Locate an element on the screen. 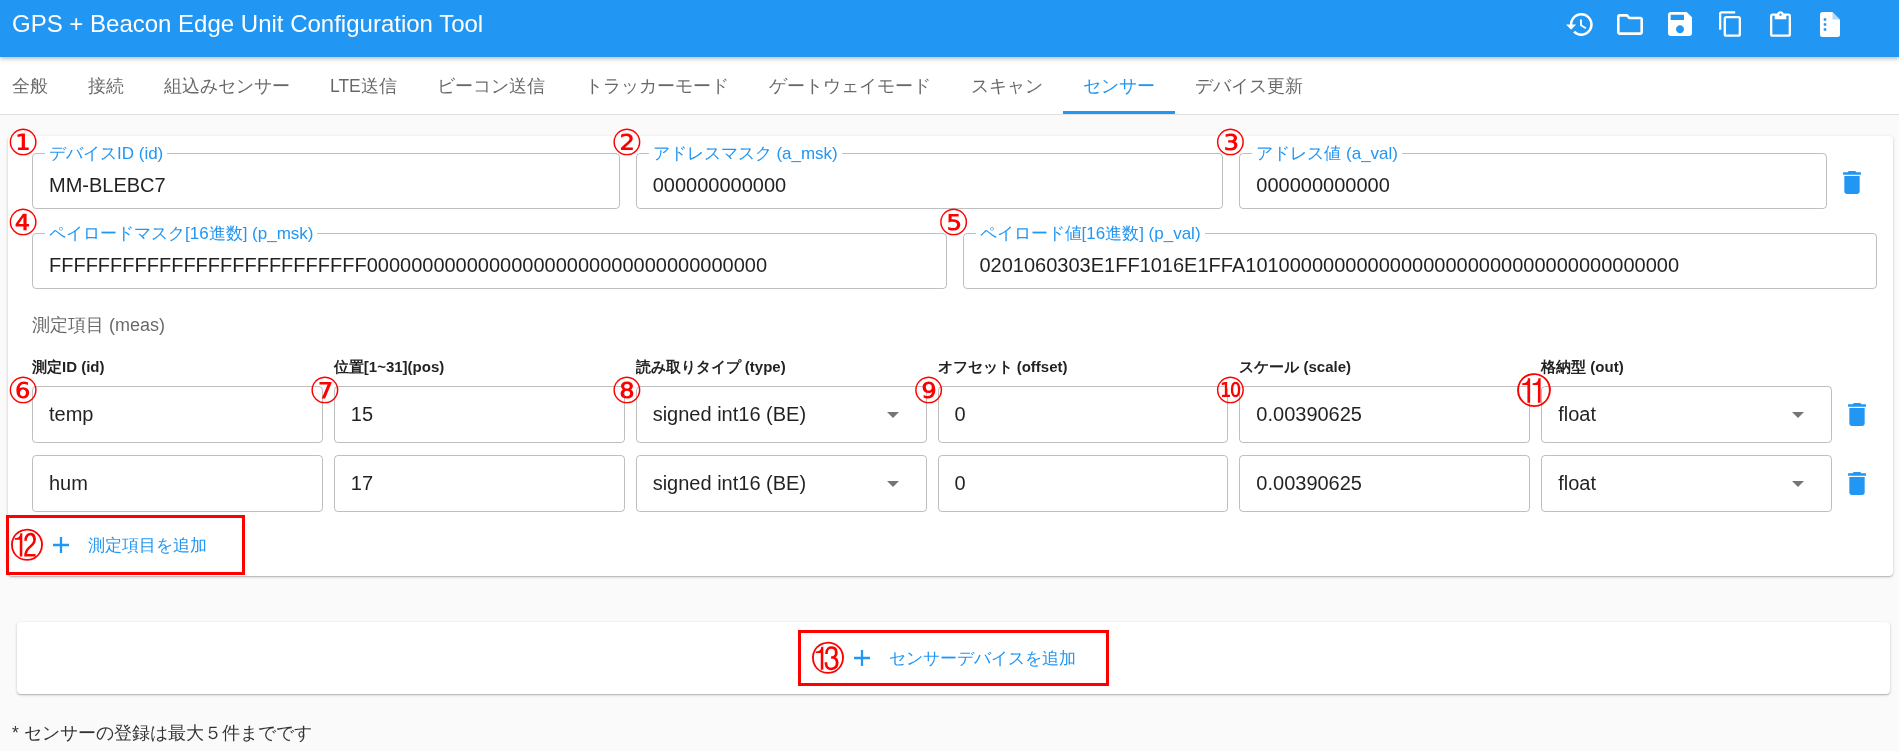 The image size is (1899, 751). field-label: デバイスID (id) is located at coordinates (106, 153).